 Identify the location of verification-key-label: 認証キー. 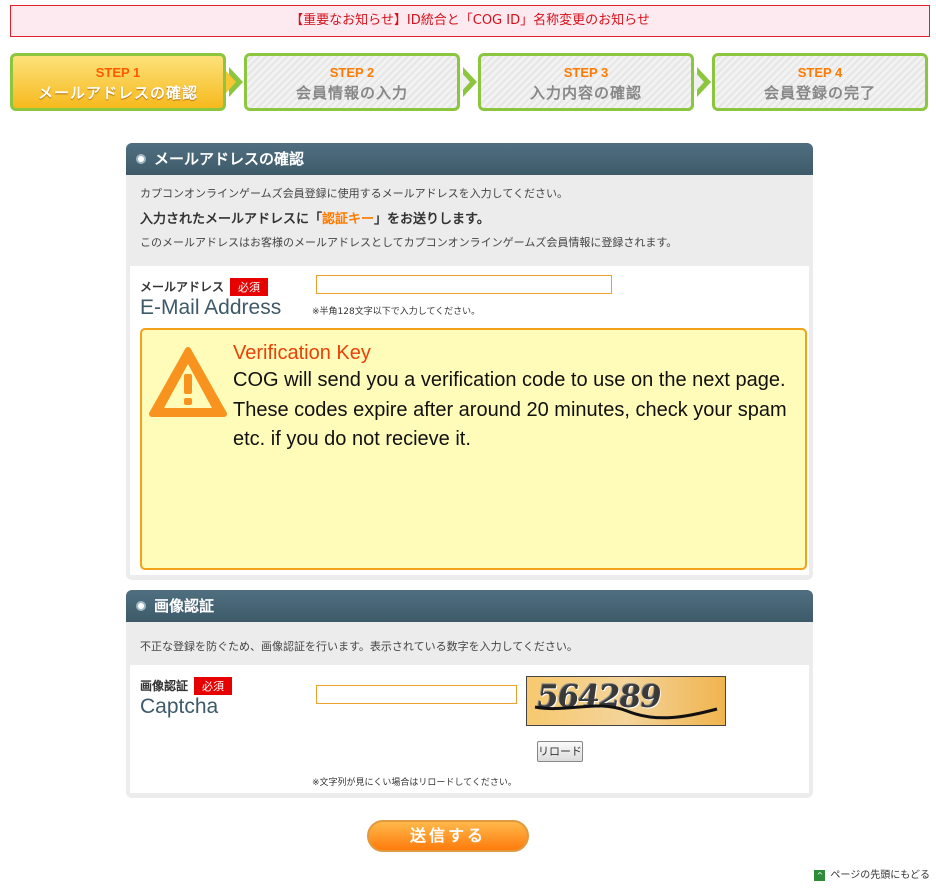
(348, 219).